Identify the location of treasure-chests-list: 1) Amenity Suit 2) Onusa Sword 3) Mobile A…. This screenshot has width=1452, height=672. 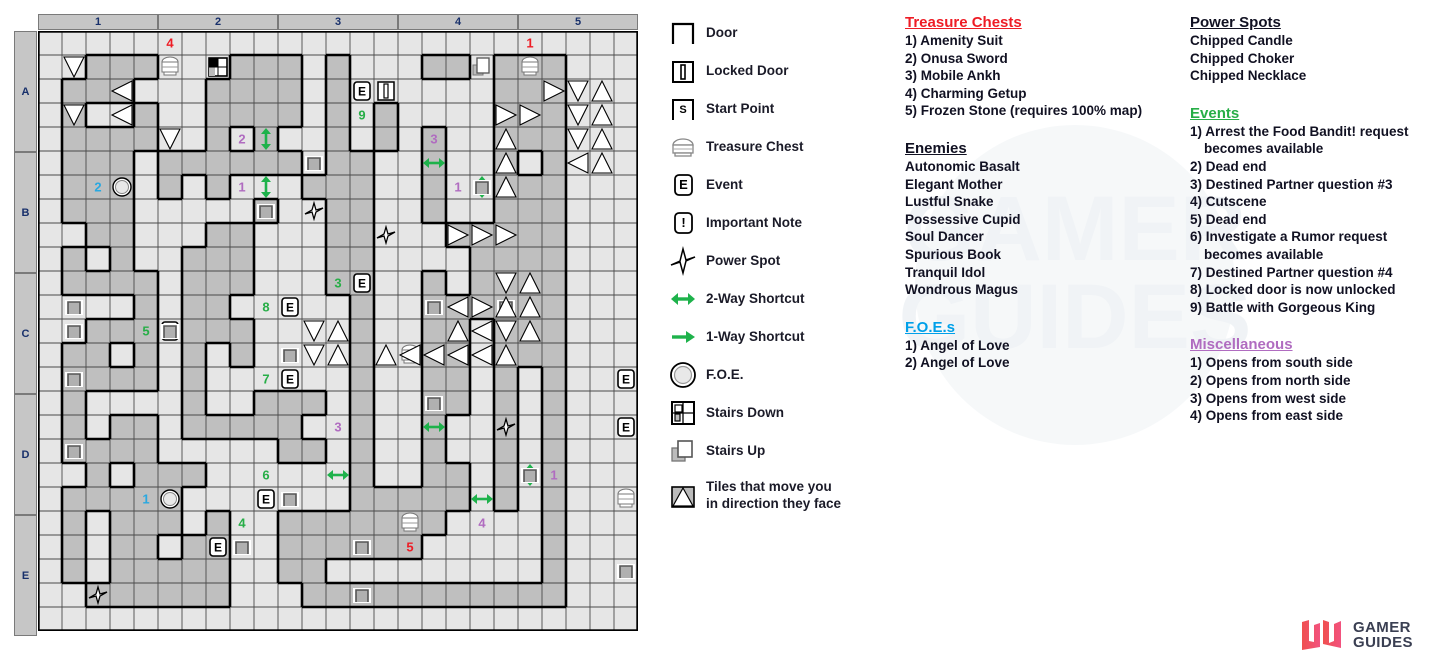
(1042, 76).